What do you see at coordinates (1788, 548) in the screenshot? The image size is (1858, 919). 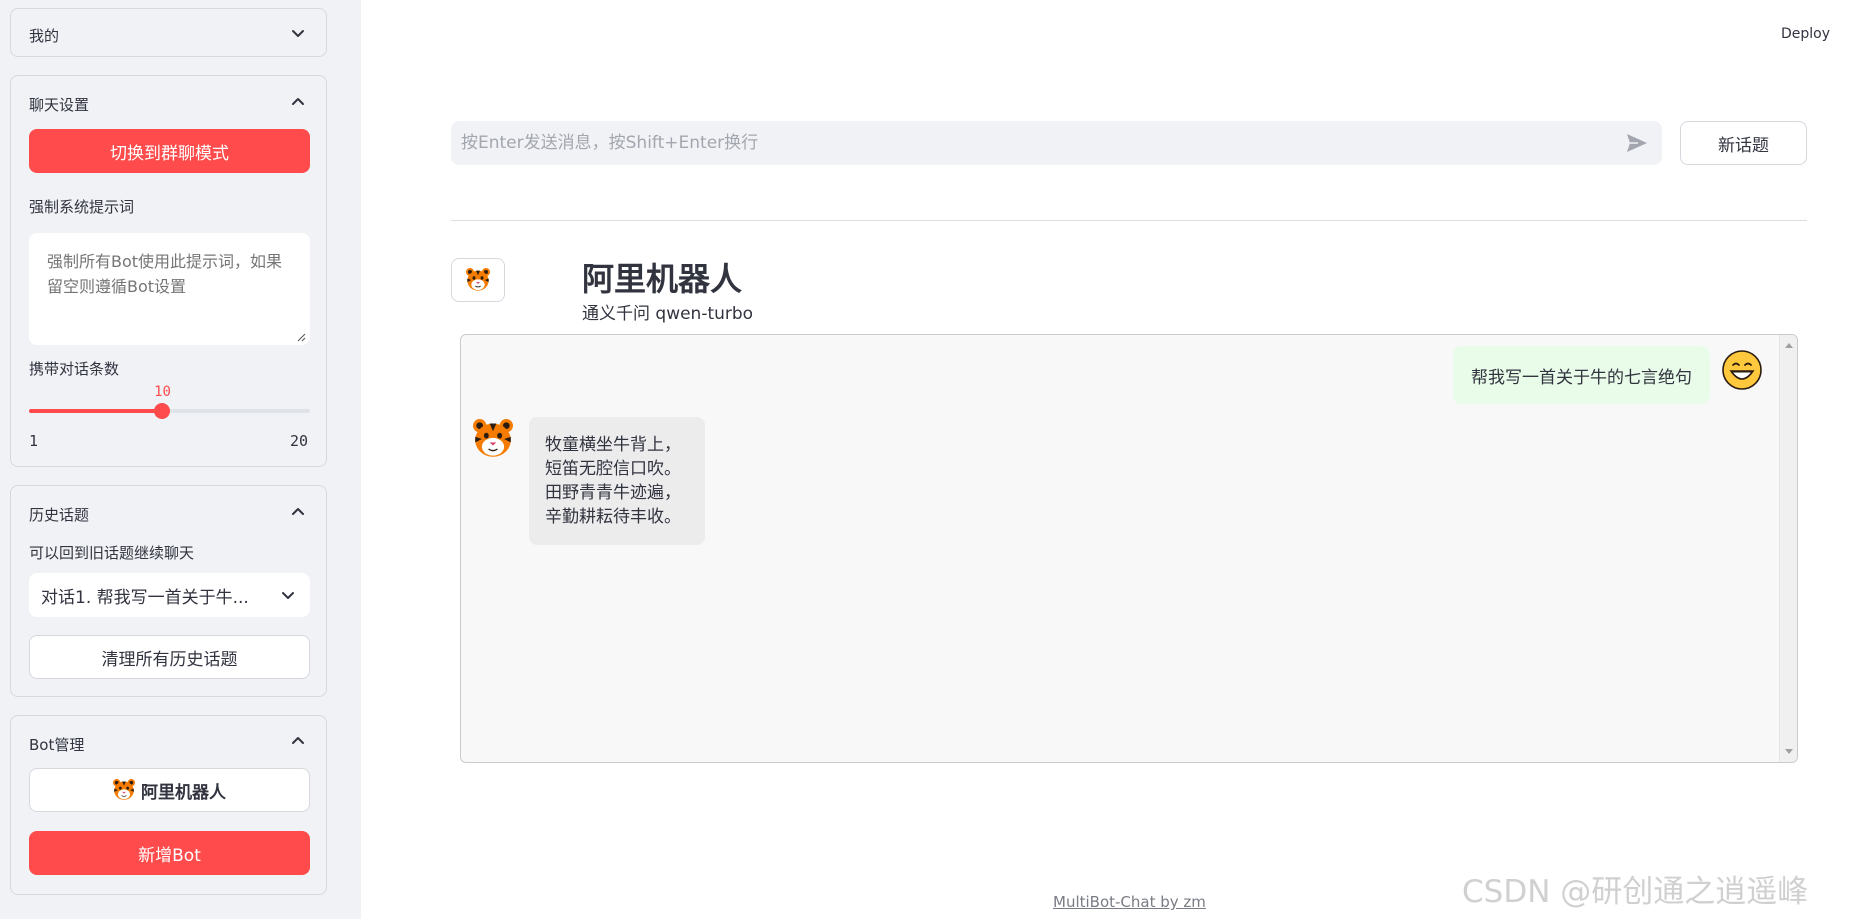 I see `chat-scrollbar` at bounding box center [1788, 548].